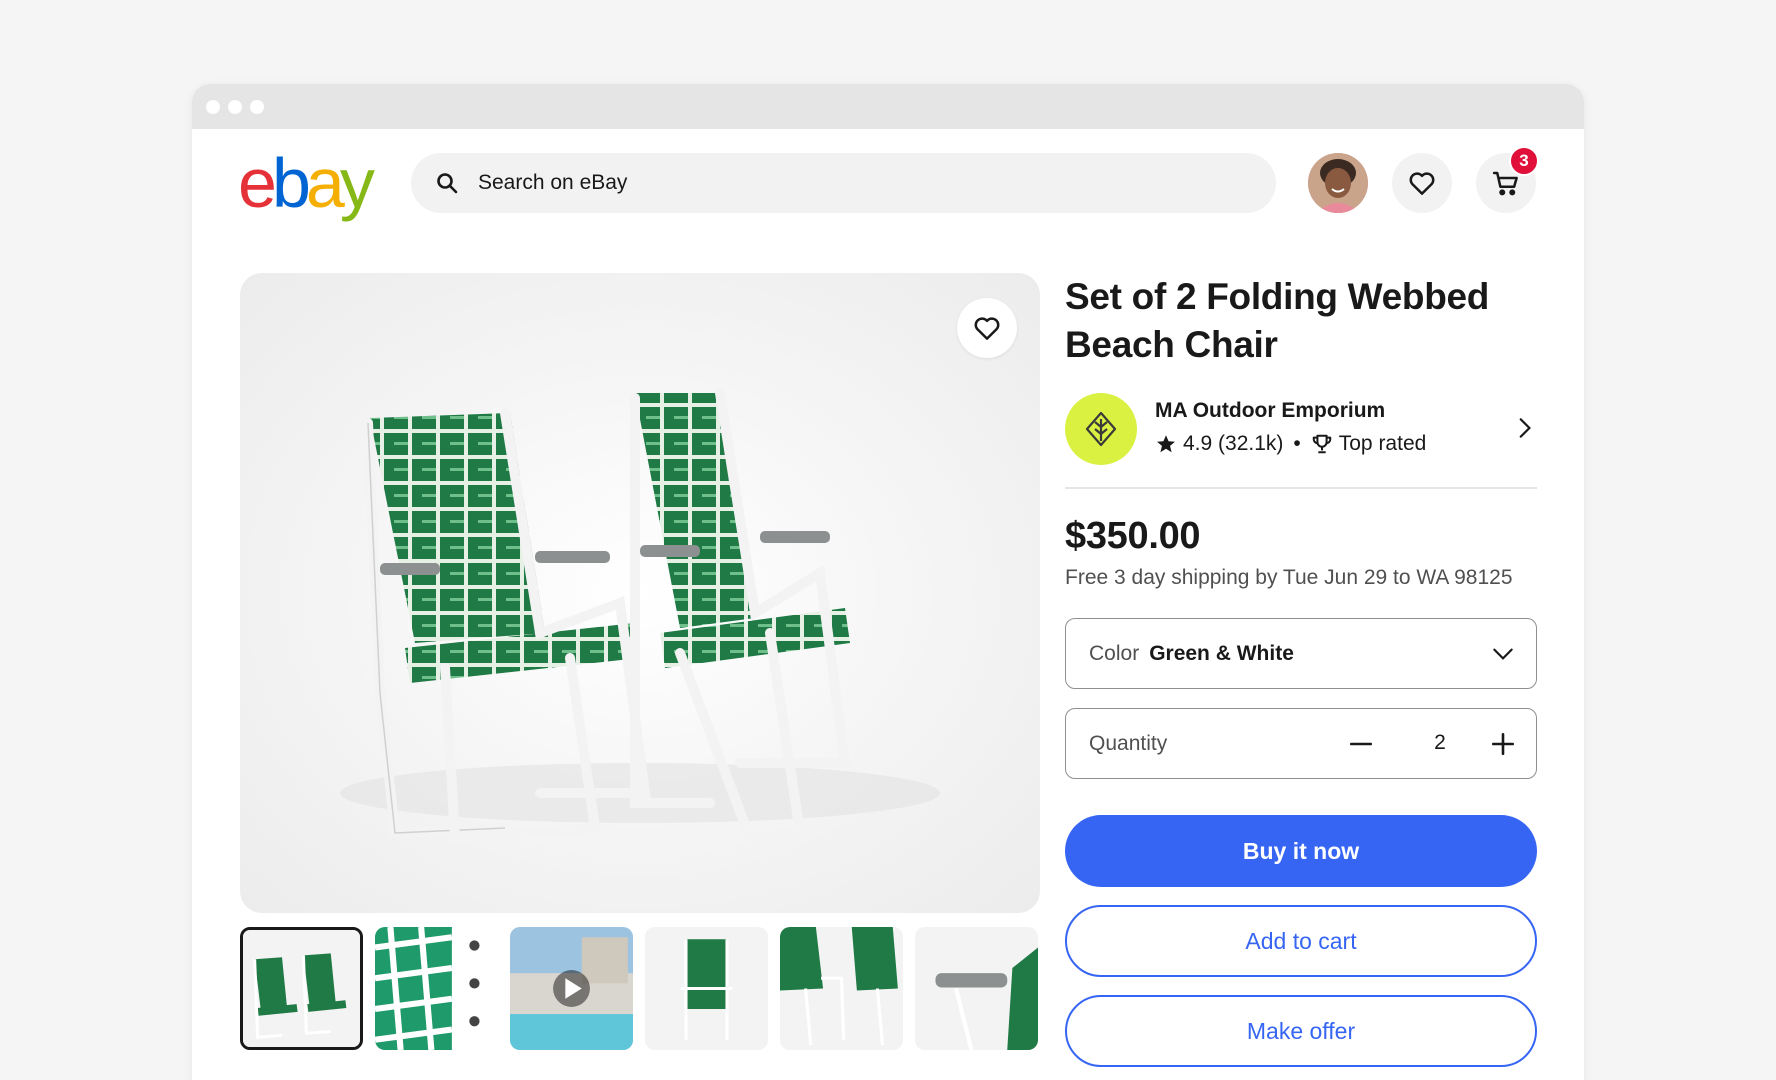 The height and width of the screenshot is (1080, 1776). What do you see at coordinates (1166, 444) in the screenshot?
I see `star-icon` at bounding box center [1166, 444].